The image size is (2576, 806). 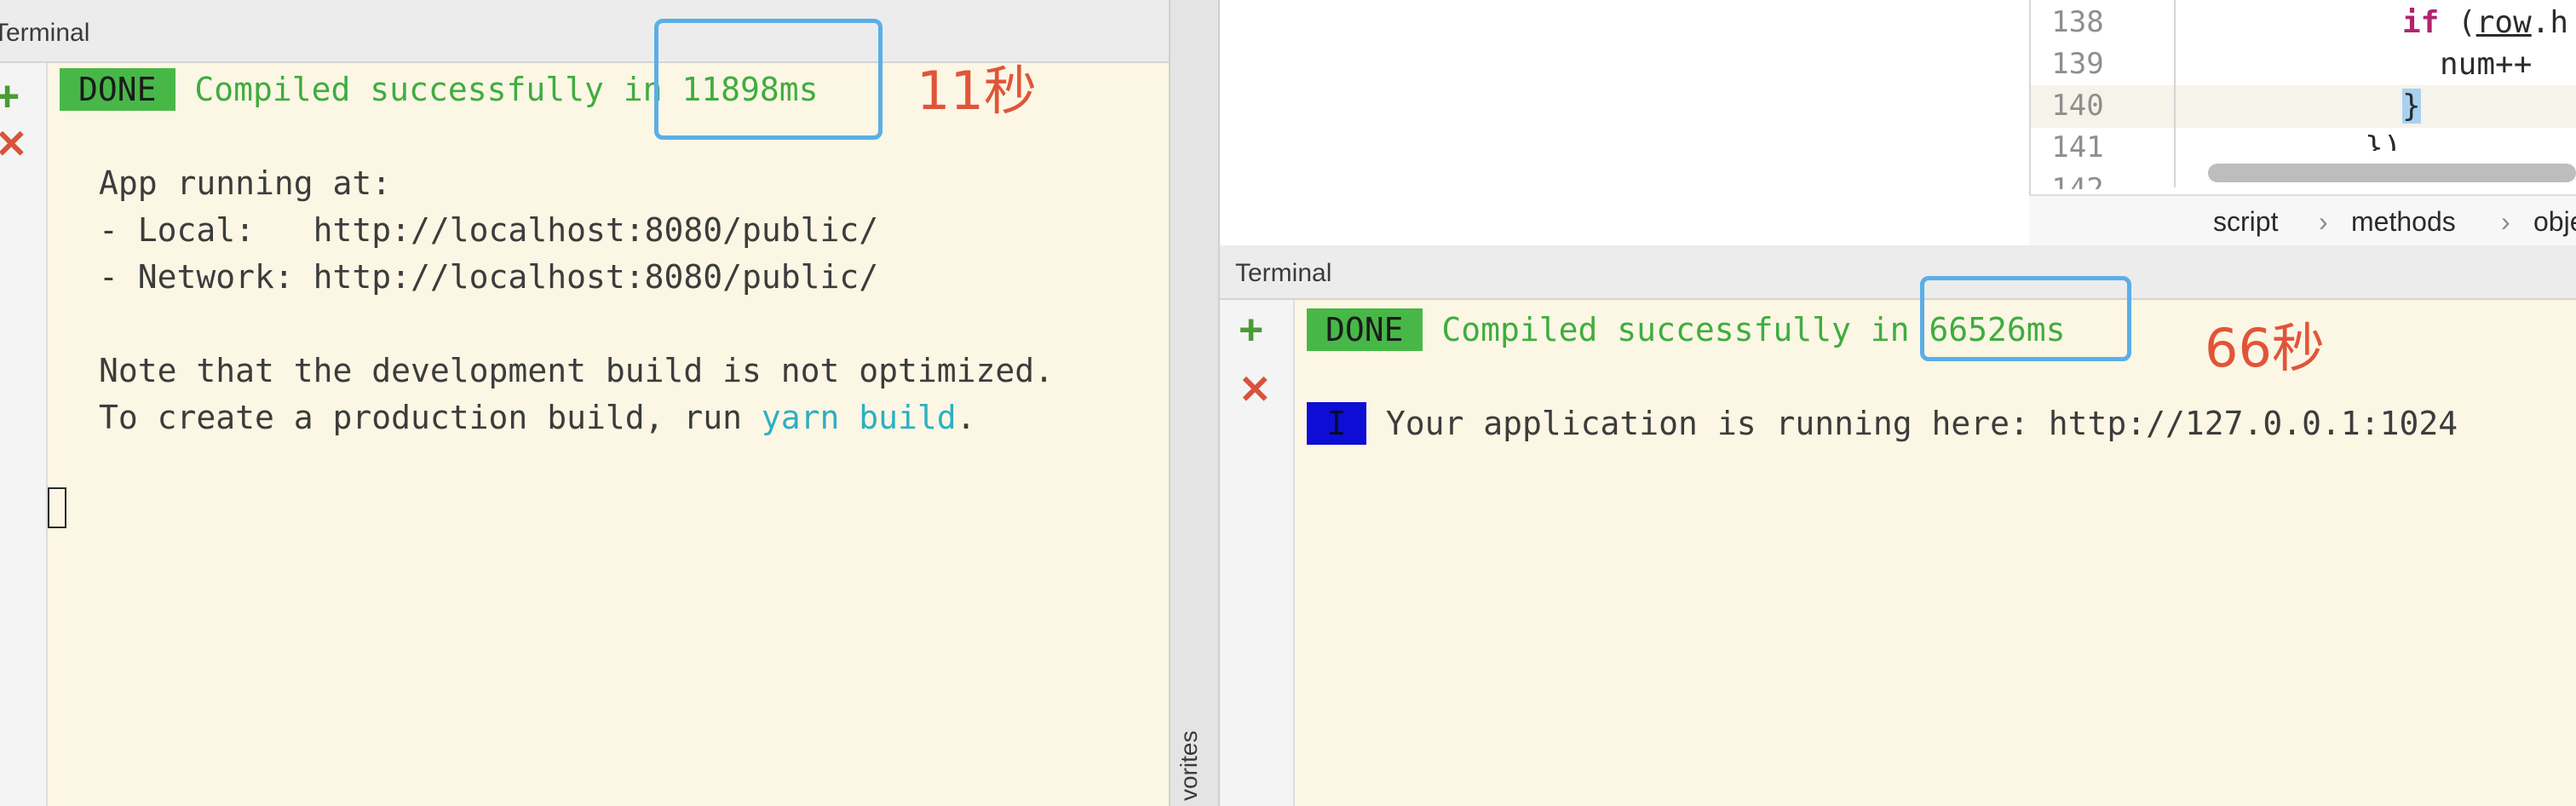 What do you see at coordinates (1195, 403) in the screenshot?
I see `panel-divider` at bounding box center [1195, 403].